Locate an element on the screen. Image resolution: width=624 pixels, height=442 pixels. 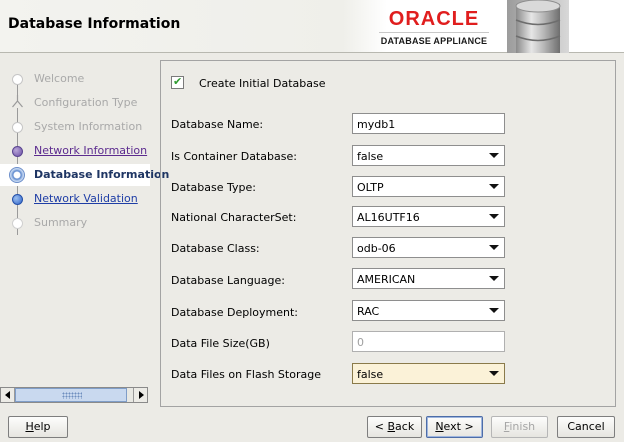
step-system-information: System Information is located at coordinates (75, 127).